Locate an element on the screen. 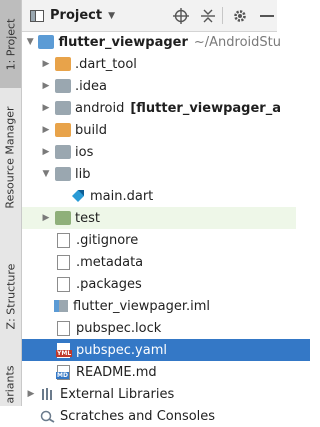  tab-resource-manager-label: Resource Manager is located at coordinates (11, 157).